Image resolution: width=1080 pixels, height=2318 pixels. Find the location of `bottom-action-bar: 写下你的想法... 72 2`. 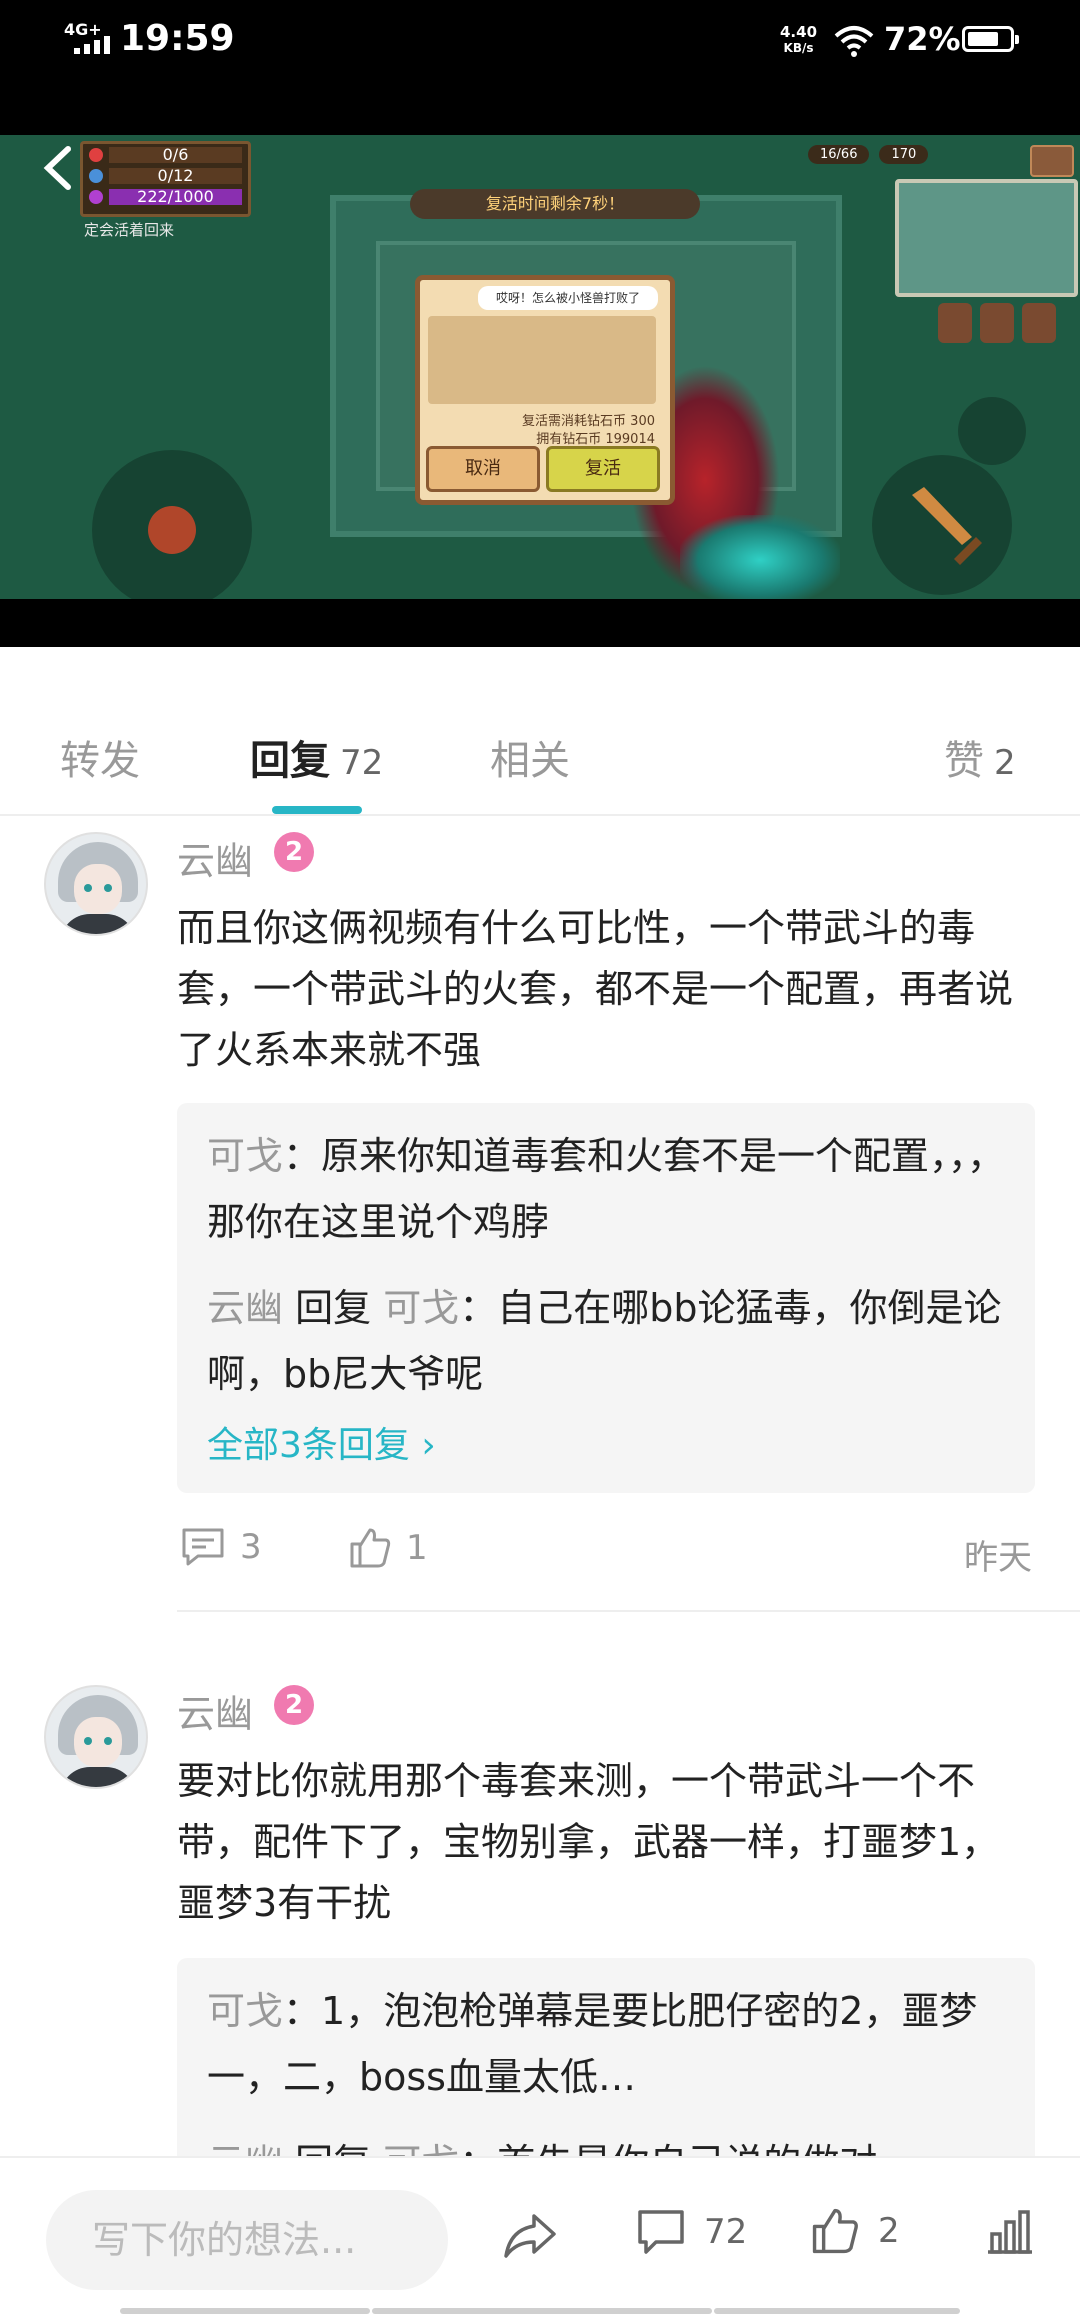

bottom-action-bar: 写下你的想法... 72 2 is located at coordinates (540, 2237).